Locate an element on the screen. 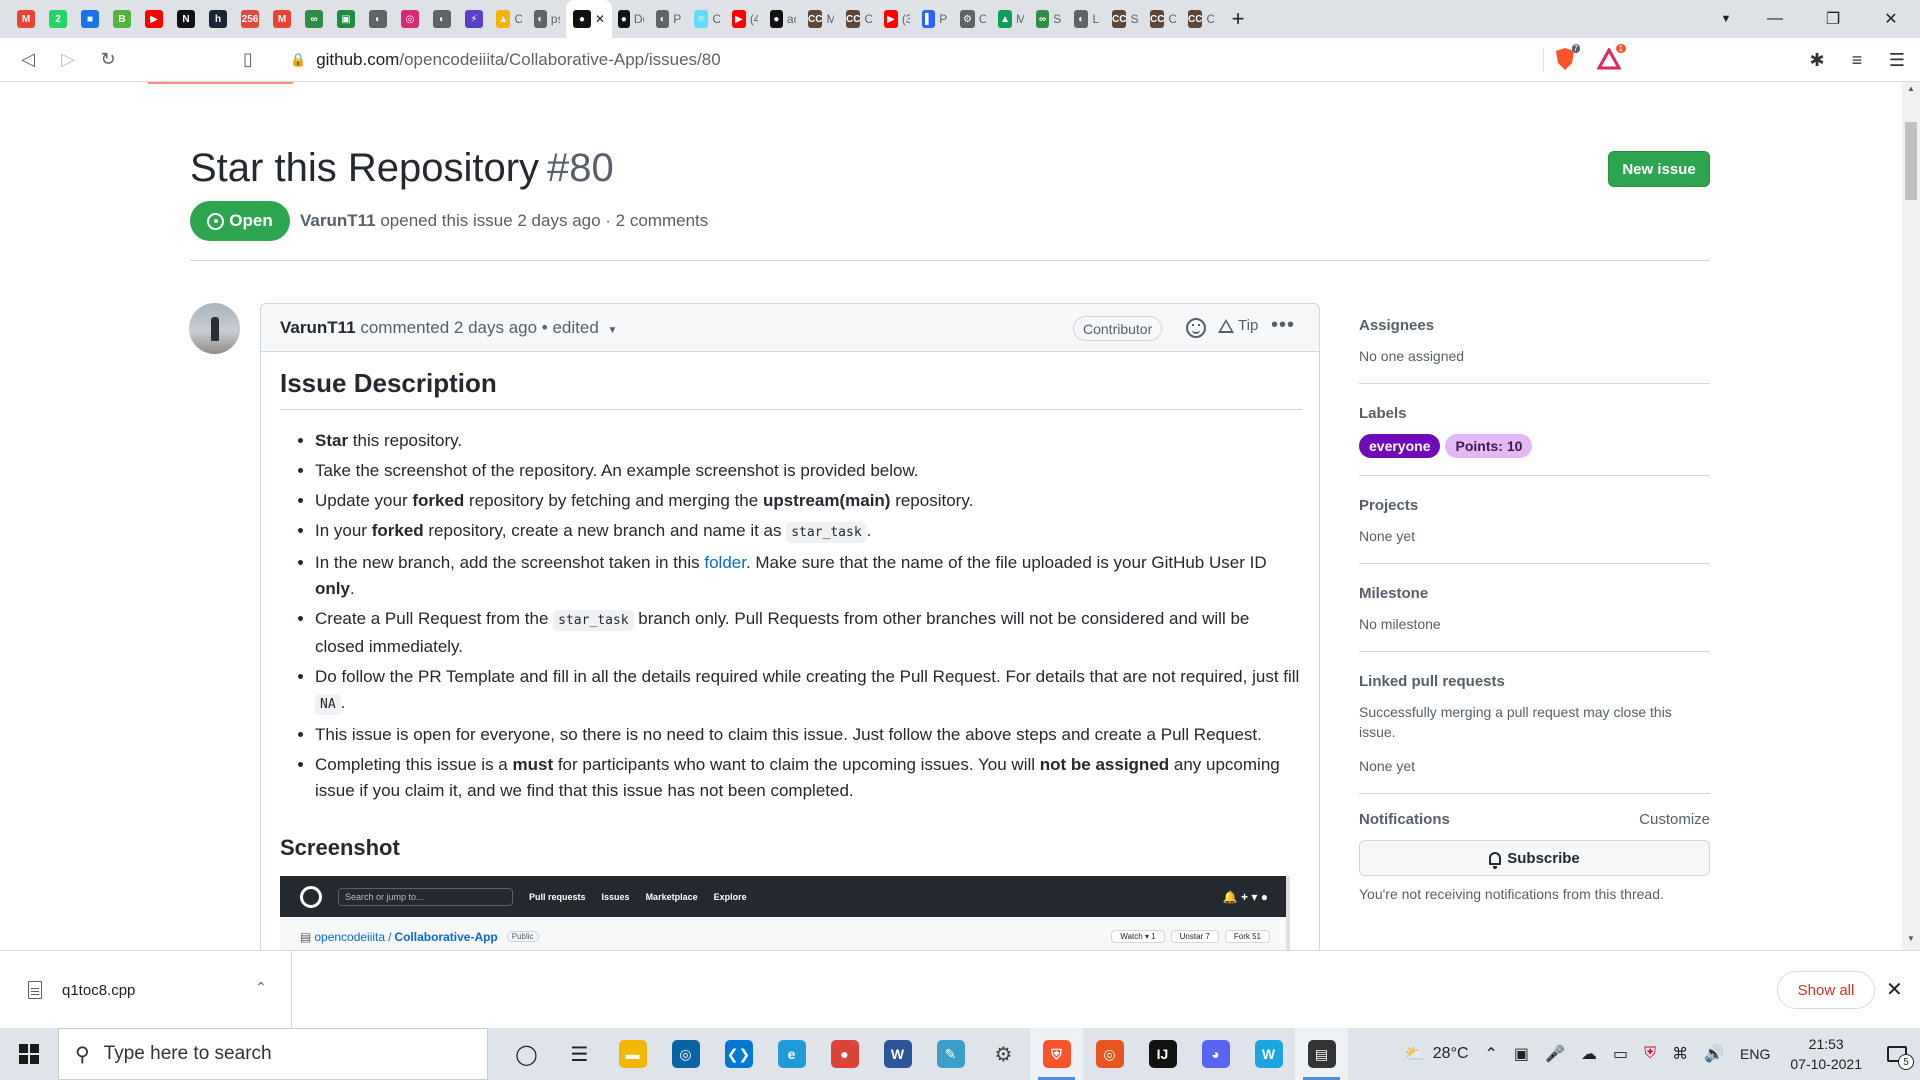 This screenshot has width=1920, height=1080. labels-heading: Labels is located at coordinates (1534, 414).